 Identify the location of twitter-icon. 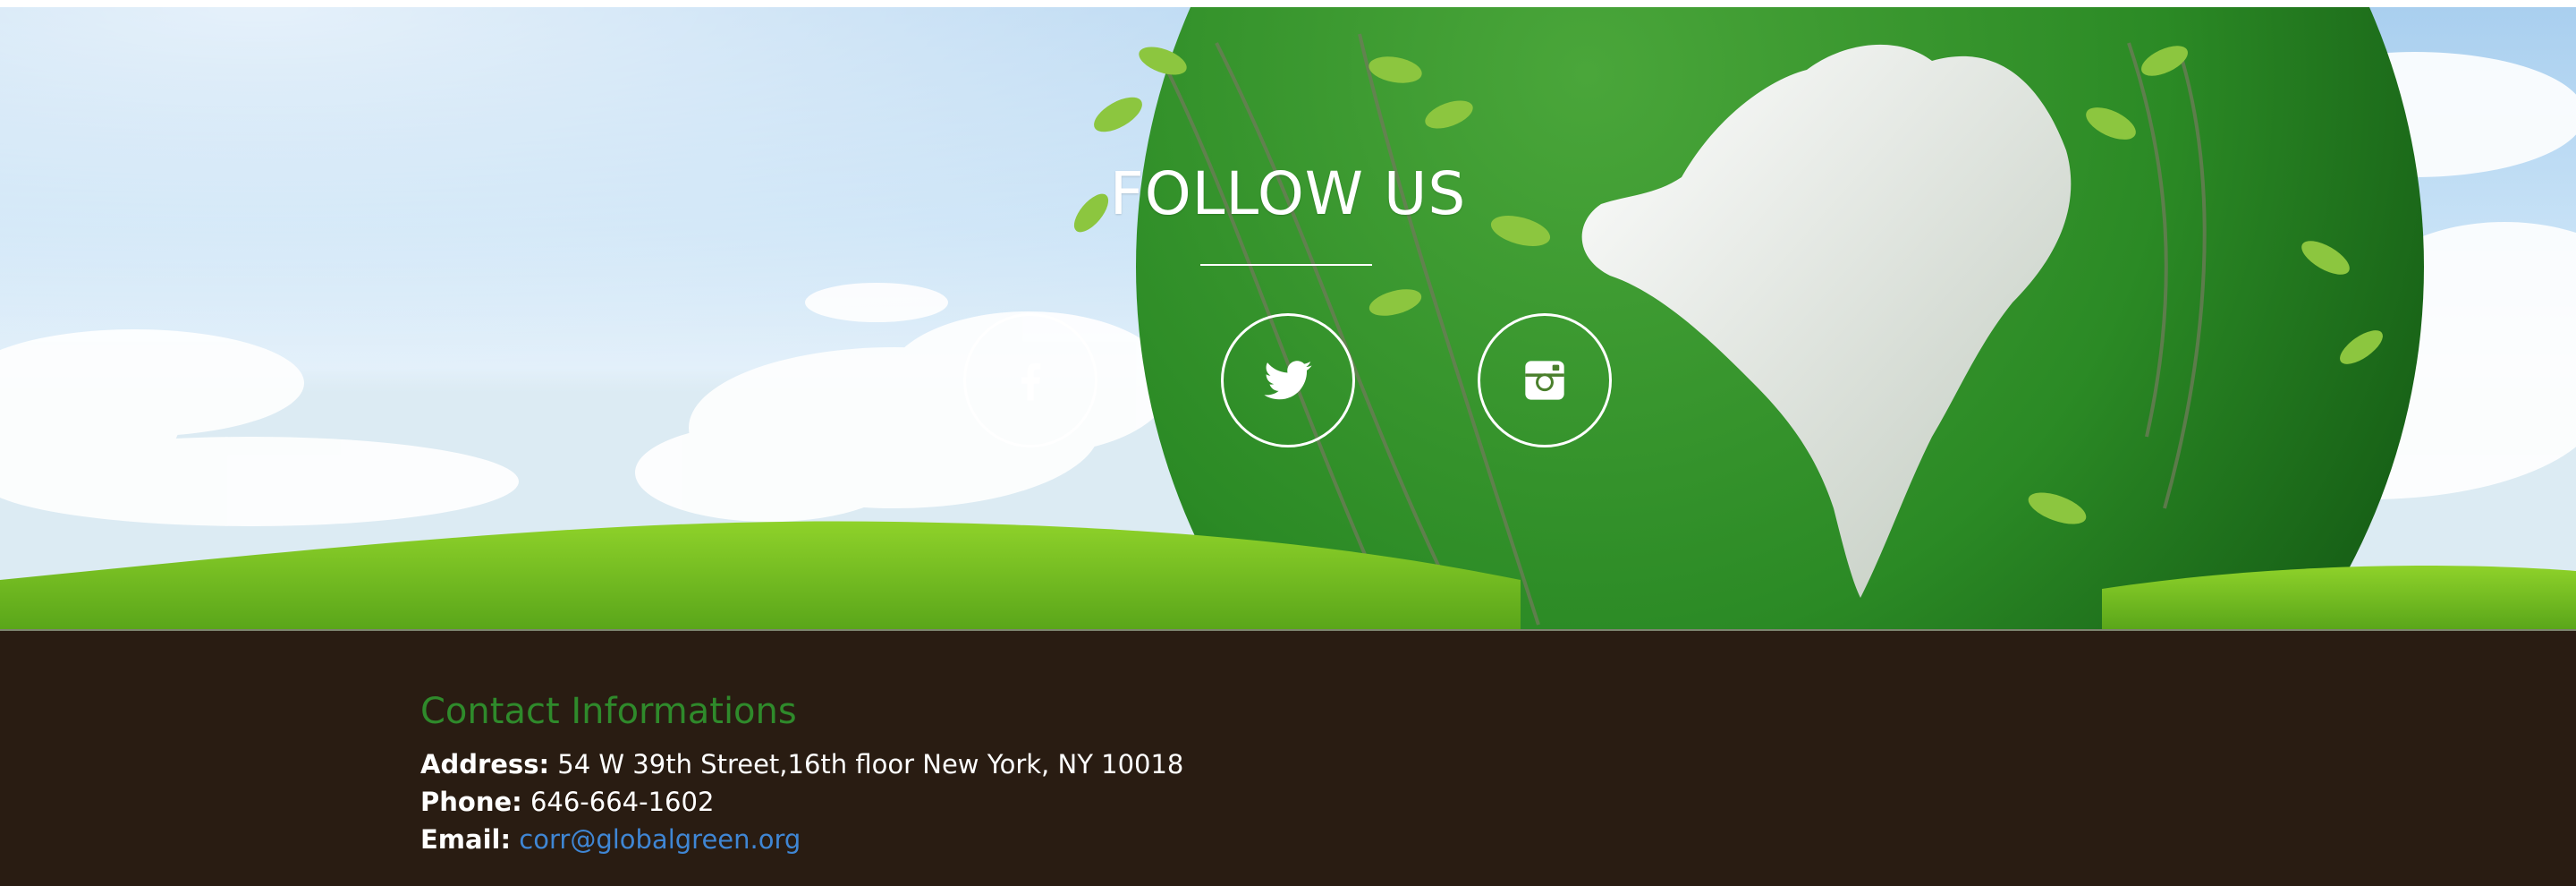
(1288, 380).